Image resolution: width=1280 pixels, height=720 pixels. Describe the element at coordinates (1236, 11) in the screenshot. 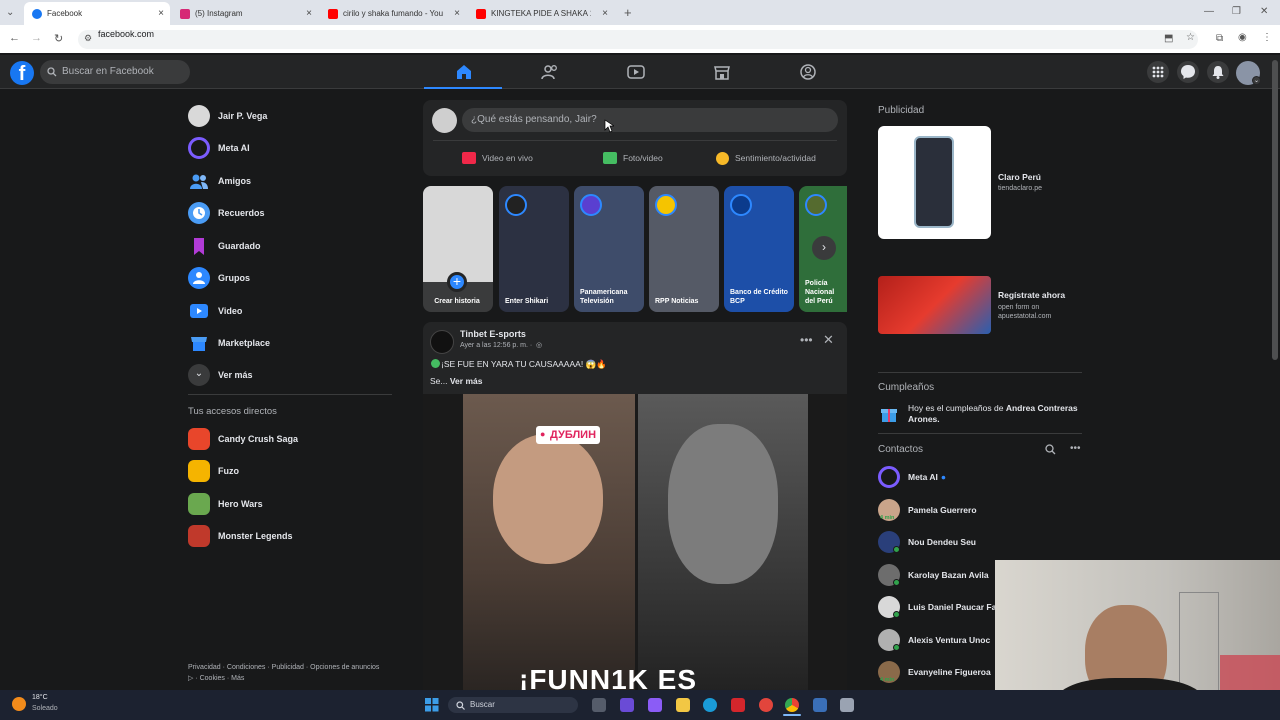

I see `maximize-icon: ❐` at that location.